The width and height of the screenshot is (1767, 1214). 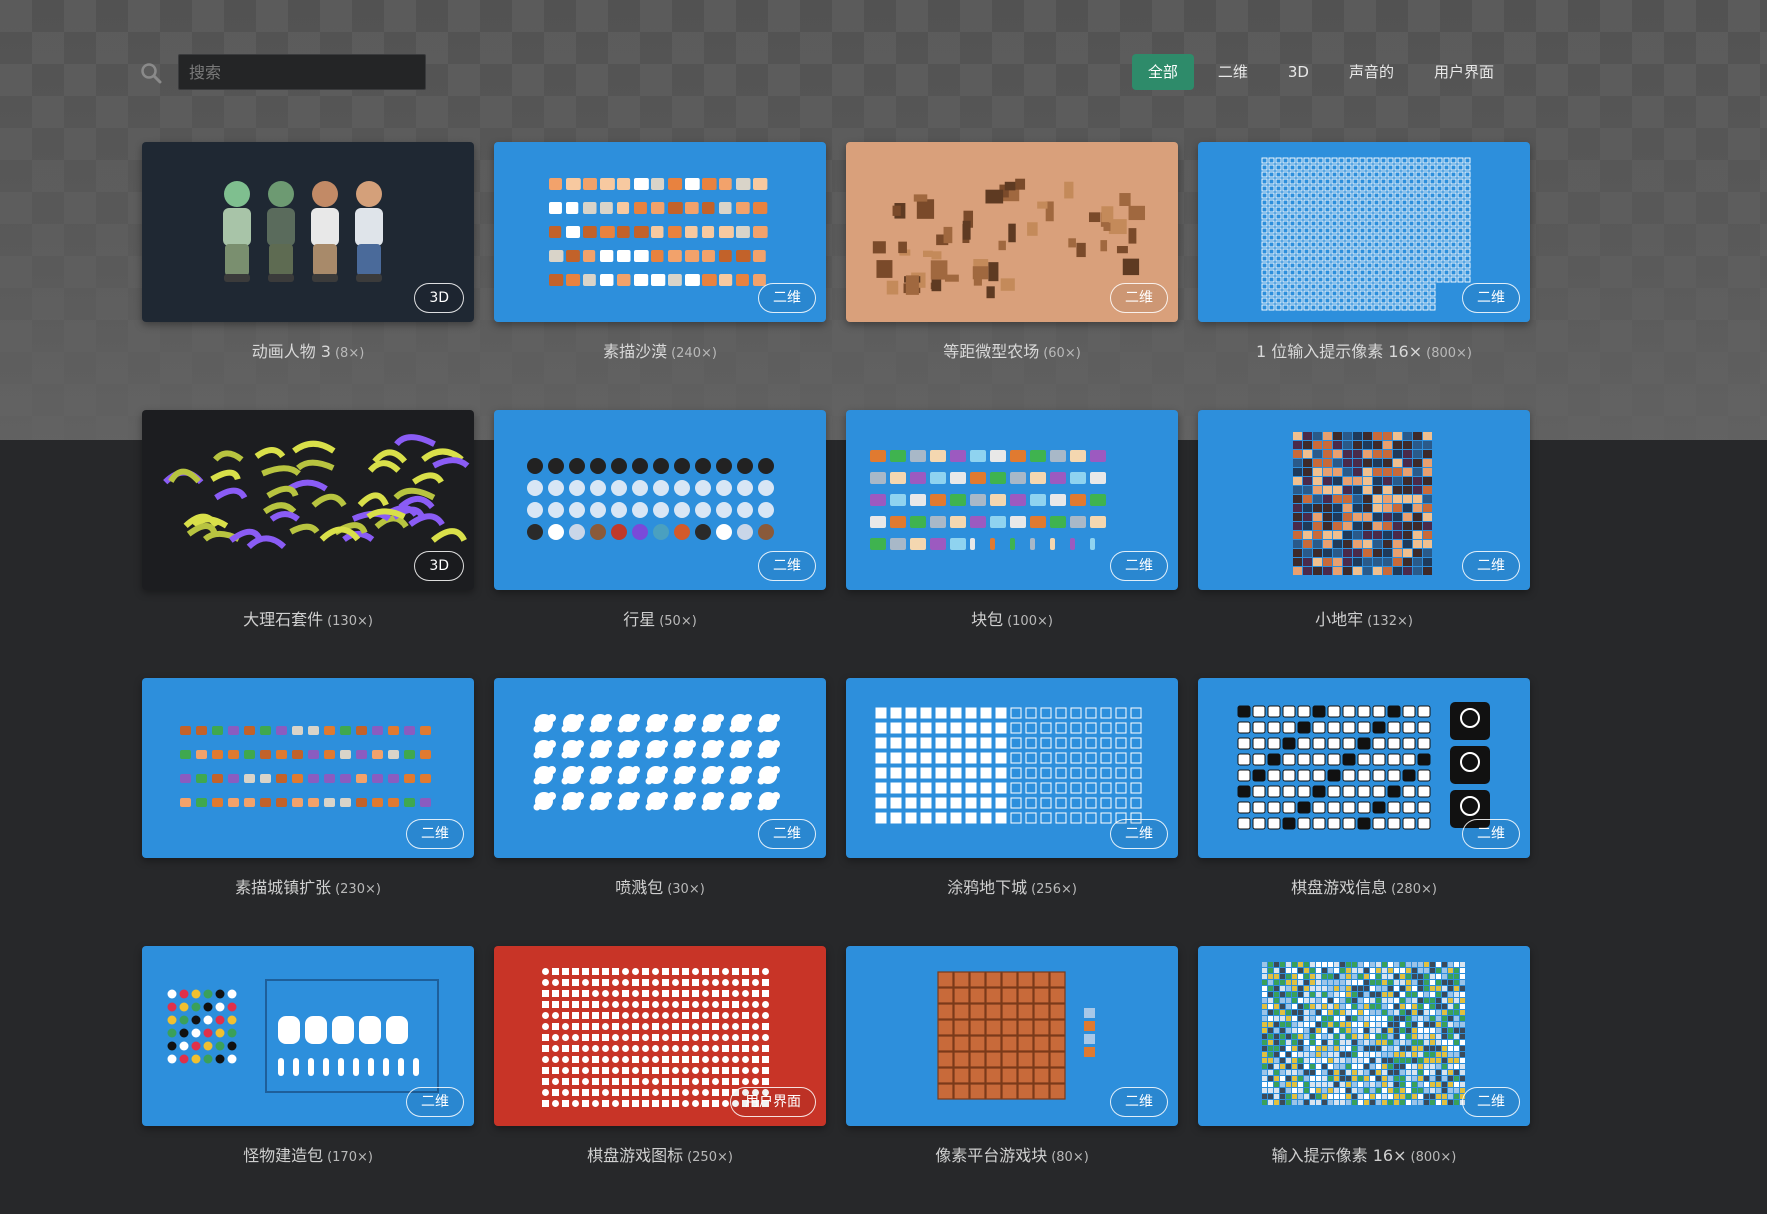 I want to click on asset-pack-caption: 大理石套件 (130×), so click(x=308, y=618).